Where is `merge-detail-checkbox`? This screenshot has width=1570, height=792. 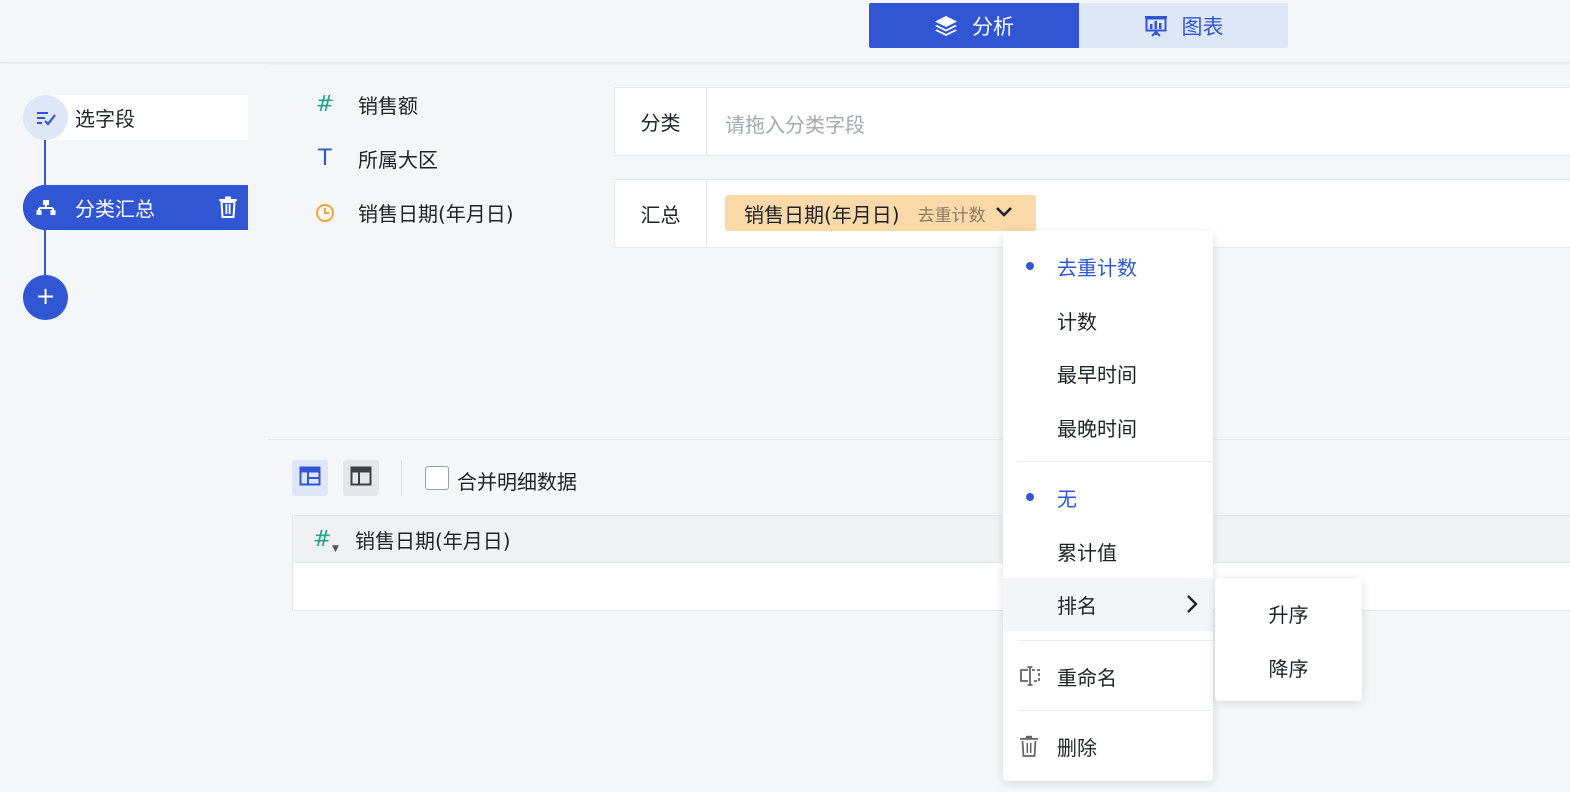
merge-detail-checkbox is located at coordinates (437, 478).